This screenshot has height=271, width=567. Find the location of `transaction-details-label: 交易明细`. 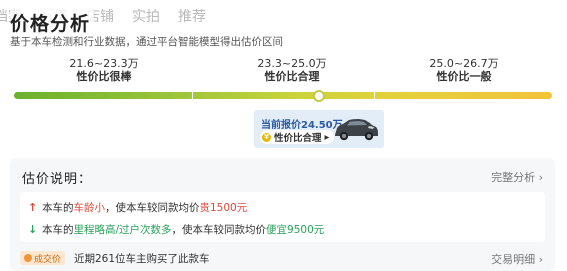

transaction-details-label: 交易明细 is located at coordinates (513, 259).